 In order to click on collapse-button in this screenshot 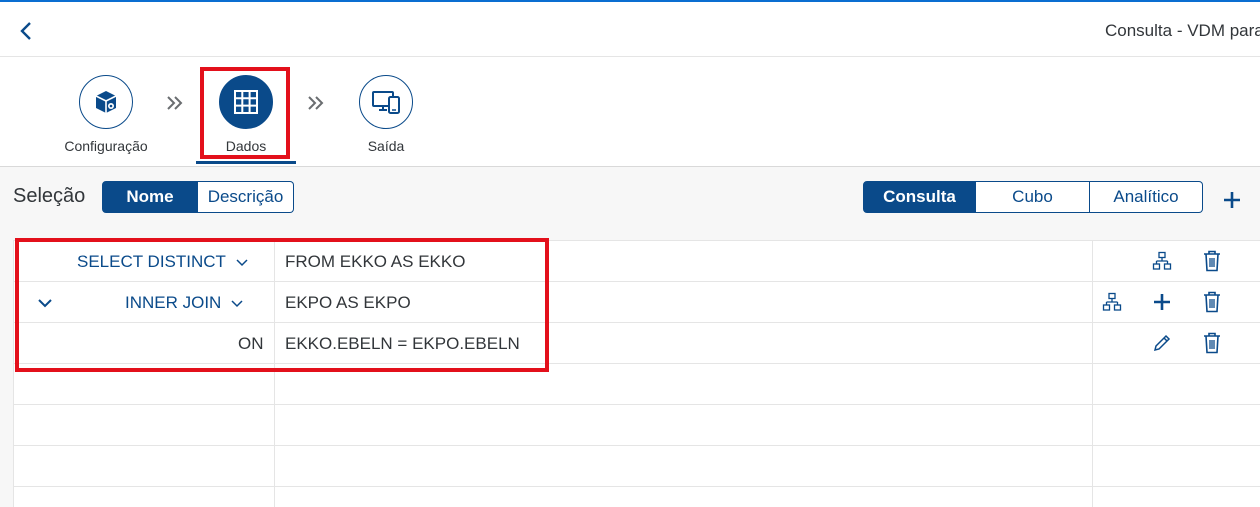, I will do `click(45, 303)`.